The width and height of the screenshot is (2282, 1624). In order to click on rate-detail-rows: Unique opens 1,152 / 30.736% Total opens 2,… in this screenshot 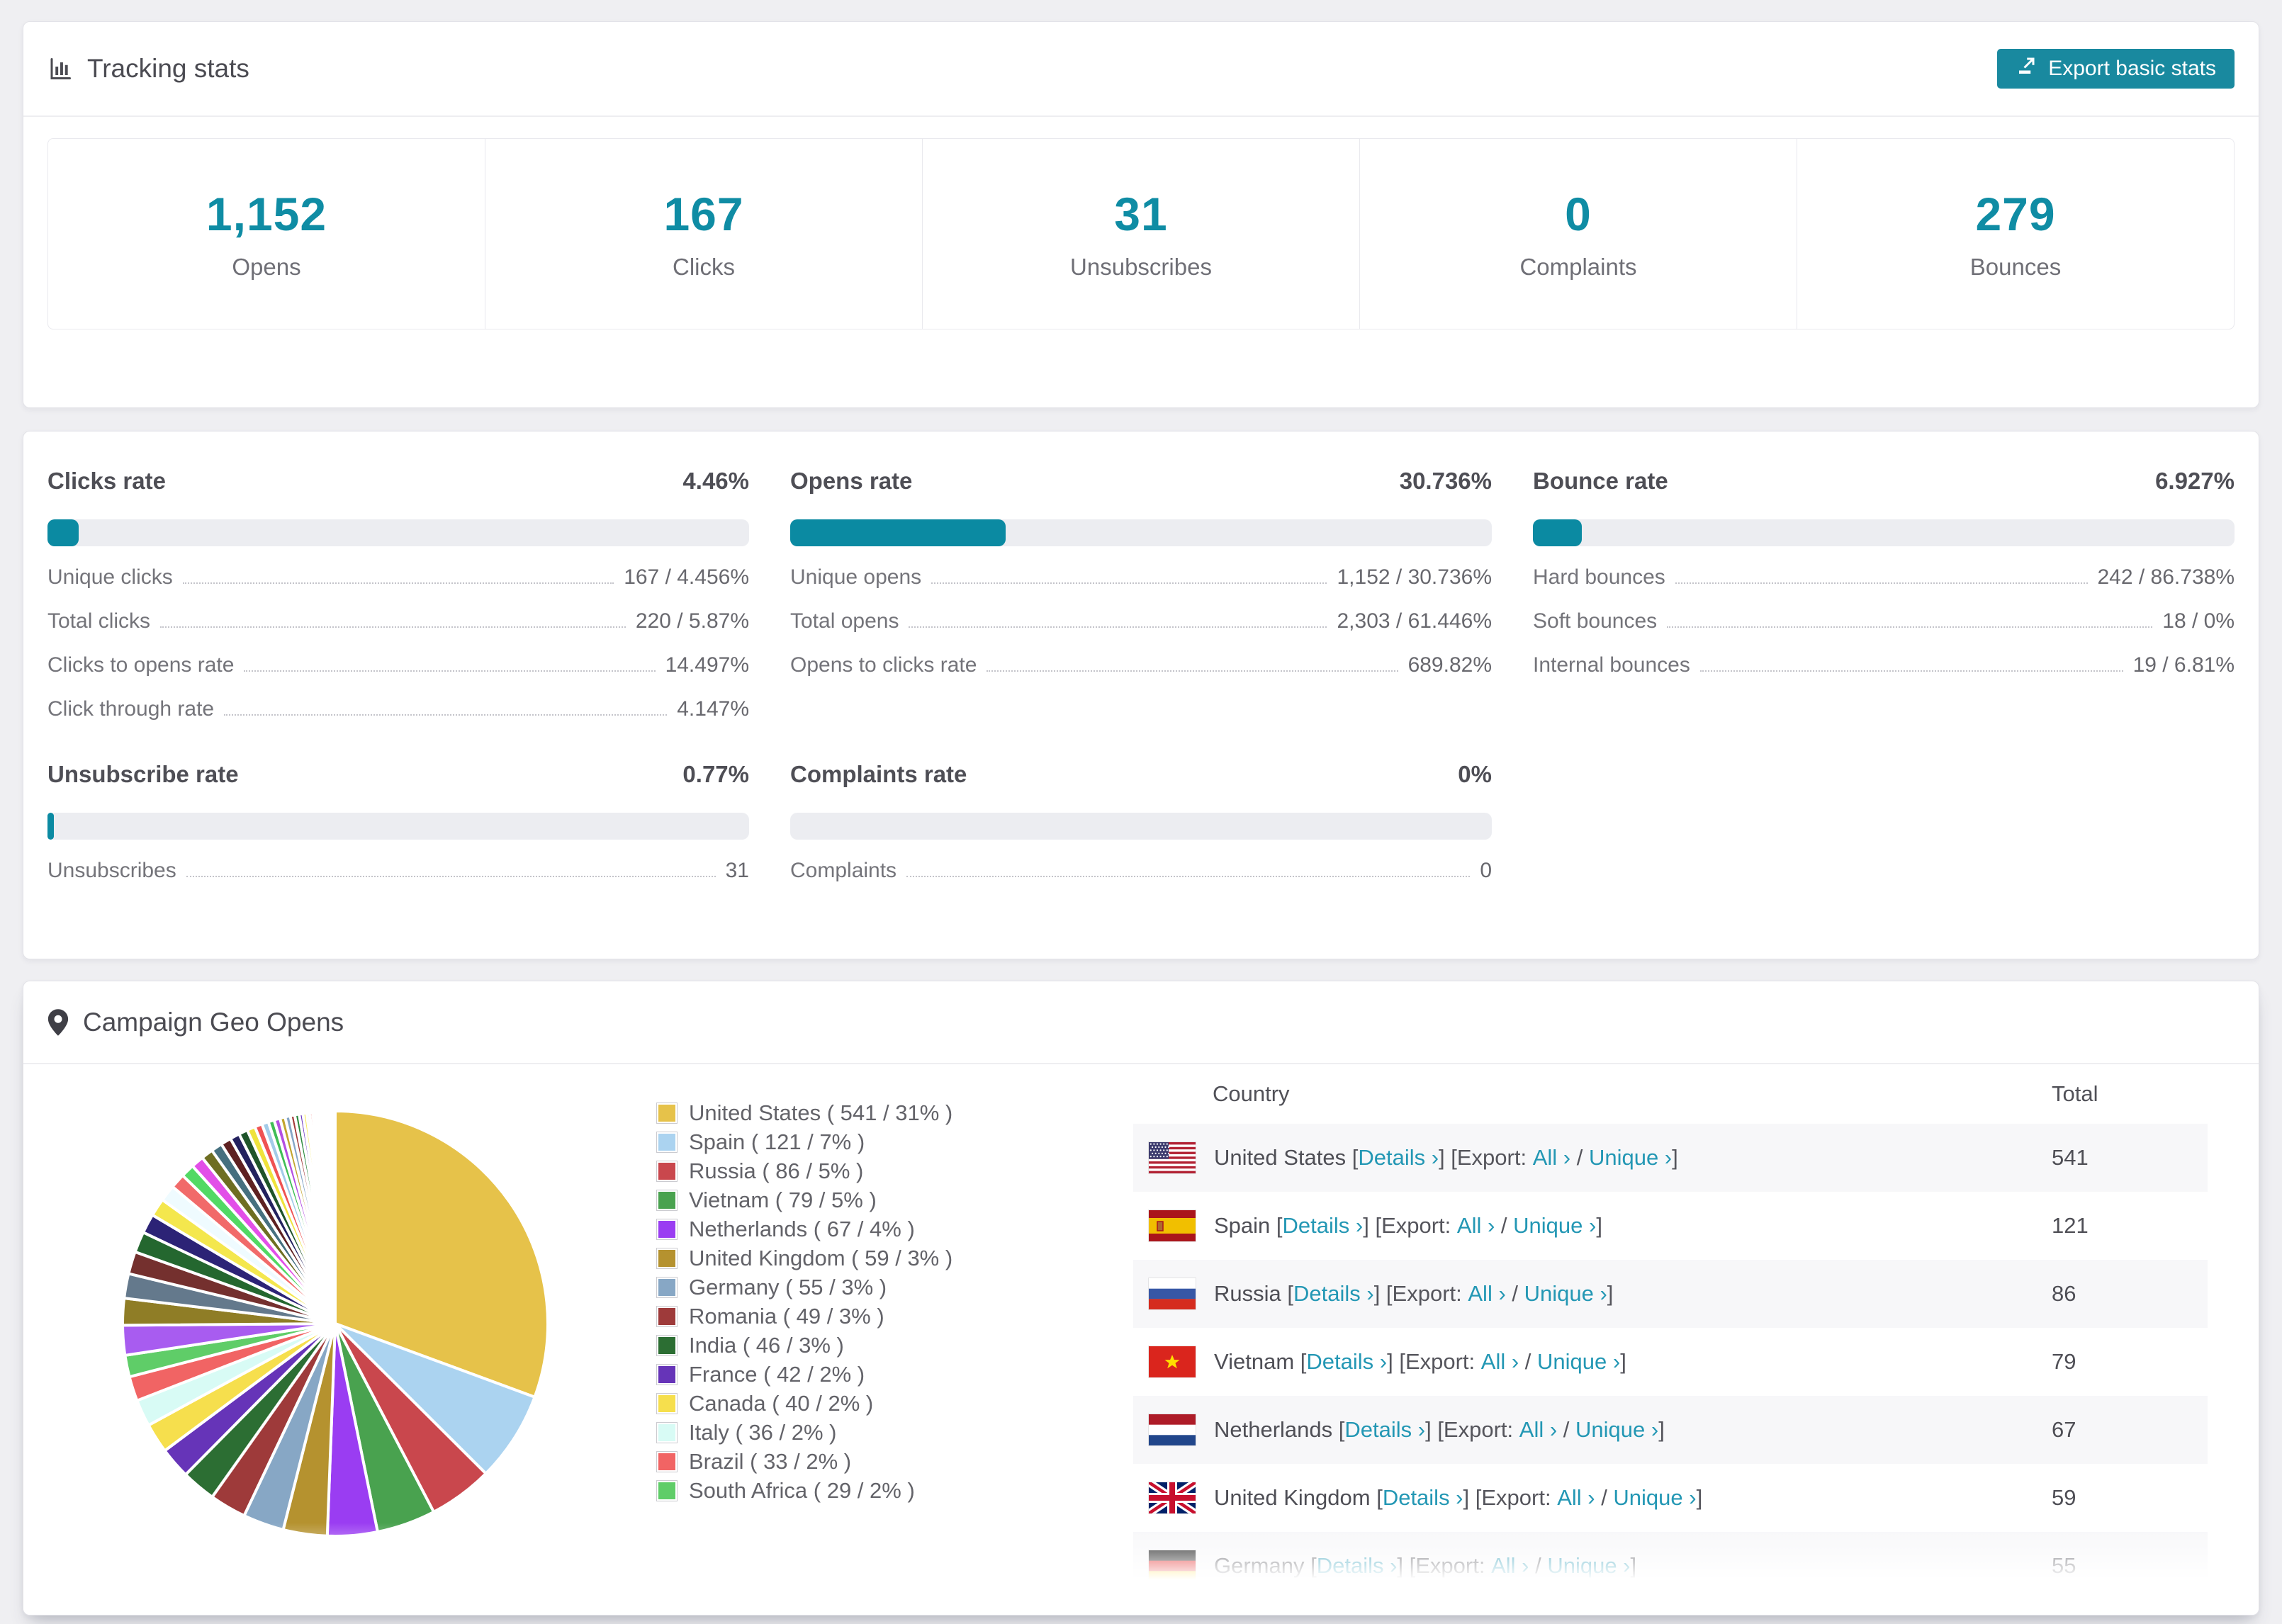, I will do `click(1141, 621)`.